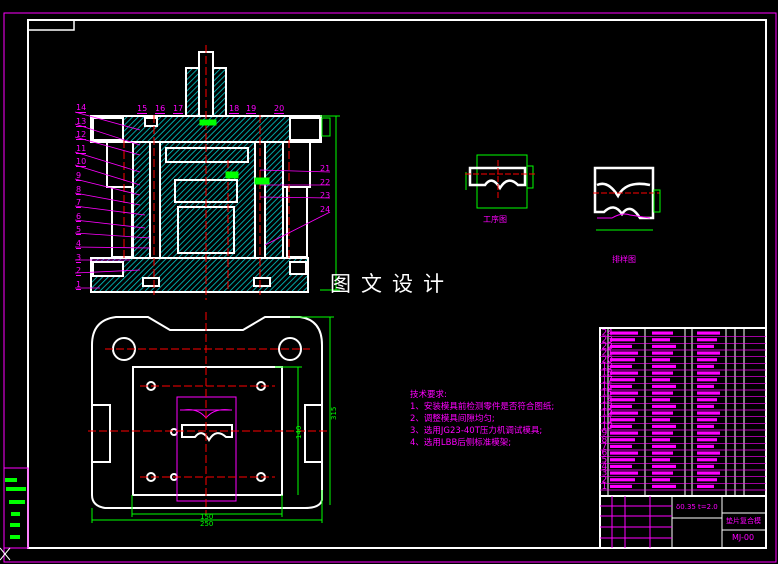  I want to click on parts-list-rows: 242322212019181716151413121110987654321, so click(683, 410).